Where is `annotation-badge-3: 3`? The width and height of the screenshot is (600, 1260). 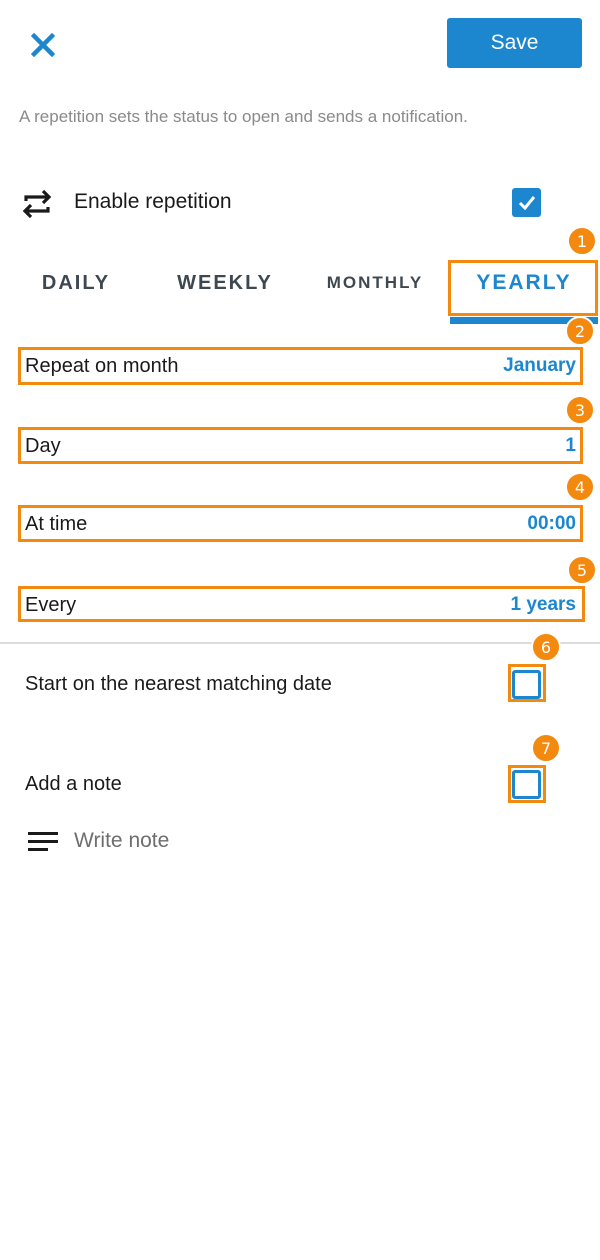
annotation-badge-3: 3 is located at coordinates (580, 410).